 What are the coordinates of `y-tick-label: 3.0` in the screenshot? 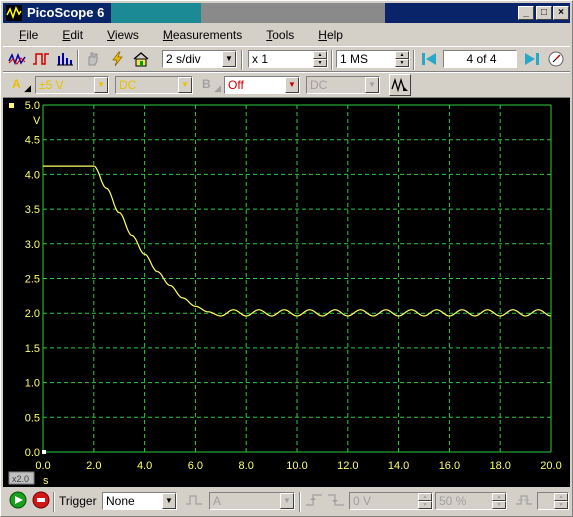 It's located at (32, 245).